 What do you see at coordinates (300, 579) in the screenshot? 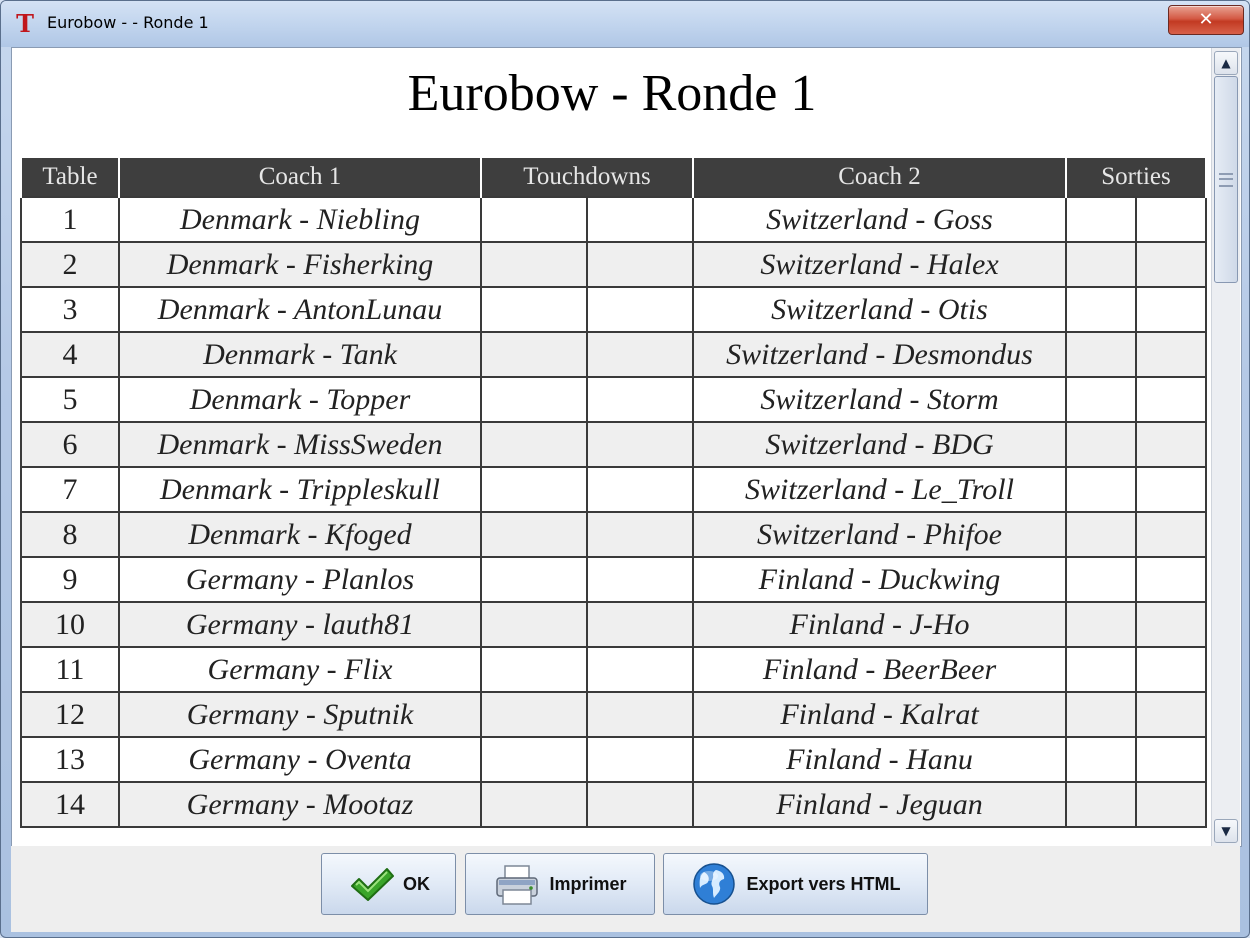
I see `cell-coach1: Germany - Planlos` at bounding box center [300, 579].